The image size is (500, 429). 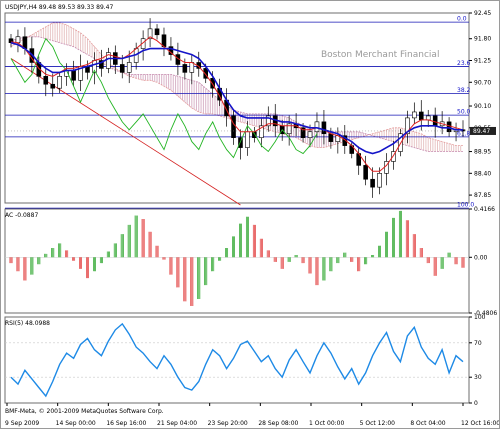 What do you see at coordinates (465, 205) in the screenshot?
I see `fib-level-label: 100.0` at bounding box center [465, 205].